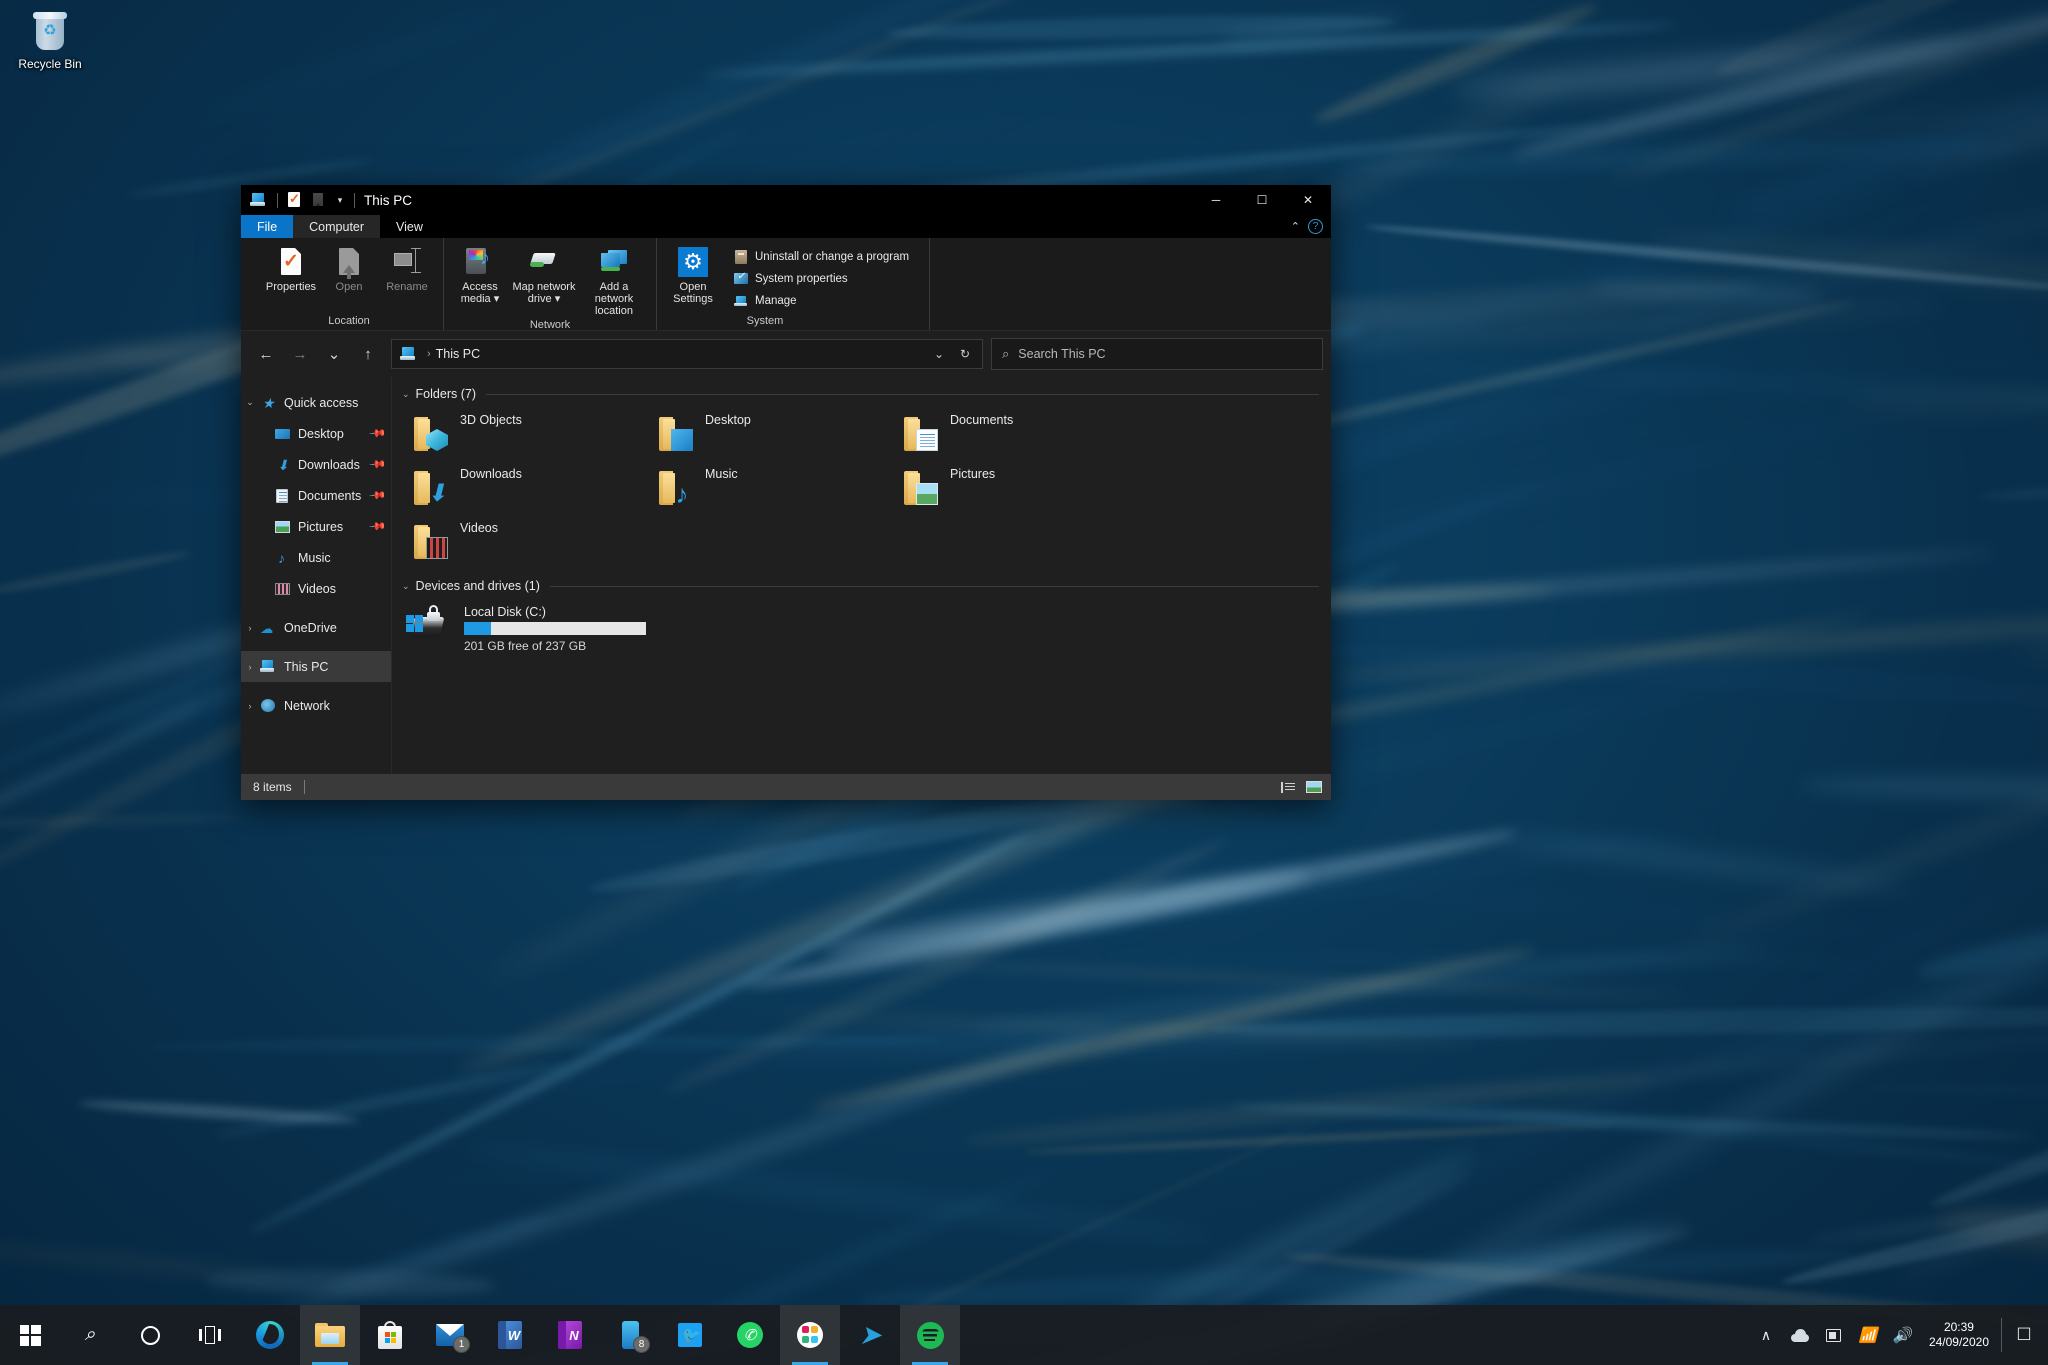 Image resolution: width=2048 pixels, height=1365 pixels. Describe the element at coordinates (294, 200) in the screenshot. I see `properties-qat-button` at that location.